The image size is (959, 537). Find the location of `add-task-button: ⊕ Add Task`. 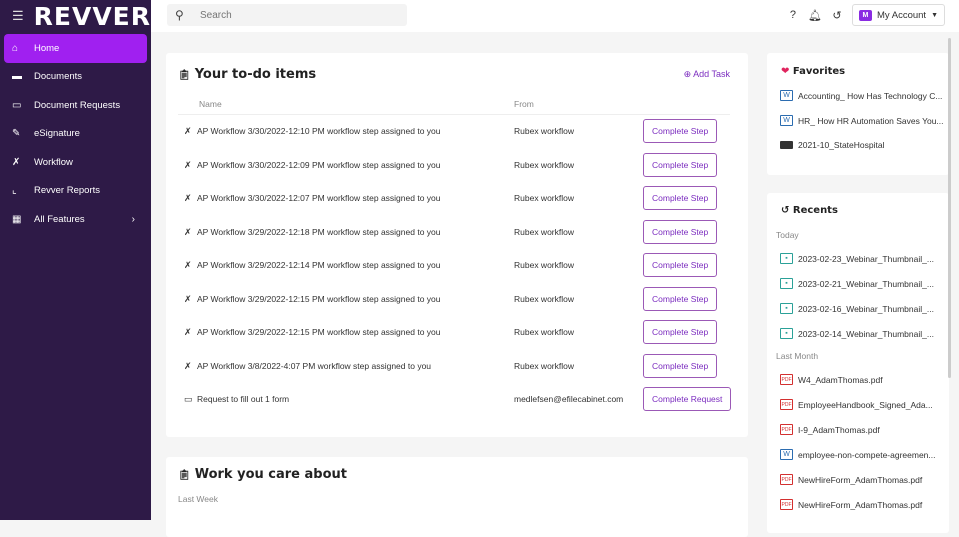

add-task-button: ⊕ Add Task is located at coordinates (707, 74).